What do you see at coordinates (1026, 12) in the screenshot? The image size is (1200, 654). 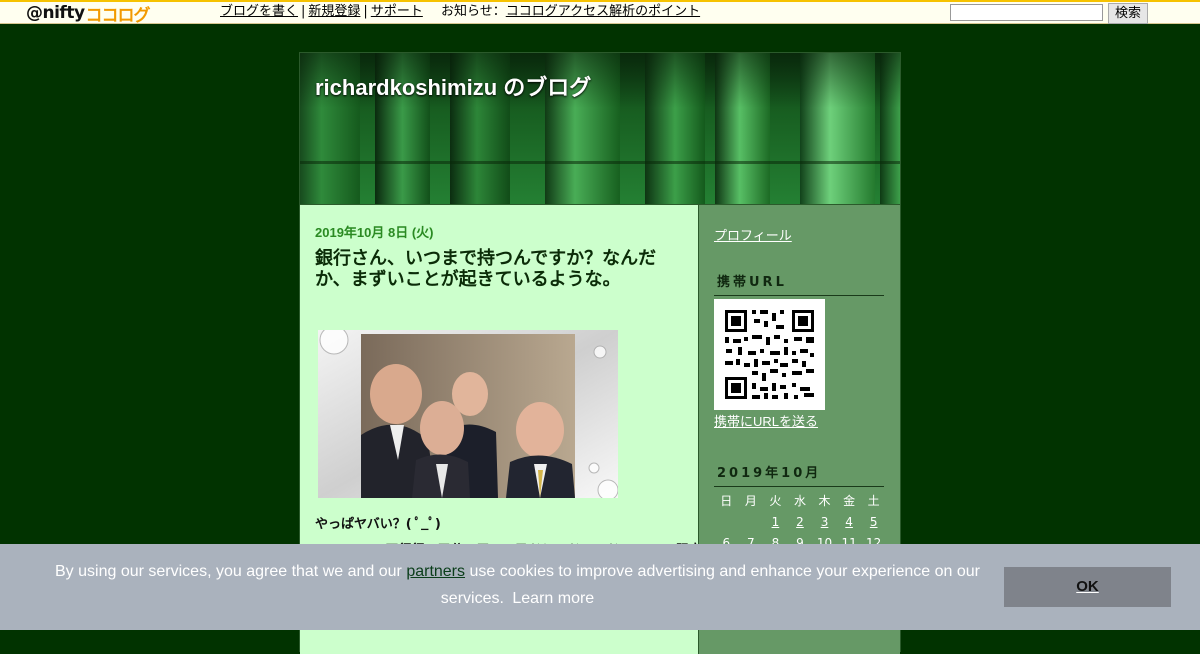 I see `search-input` at bounding box center [1026, 12].